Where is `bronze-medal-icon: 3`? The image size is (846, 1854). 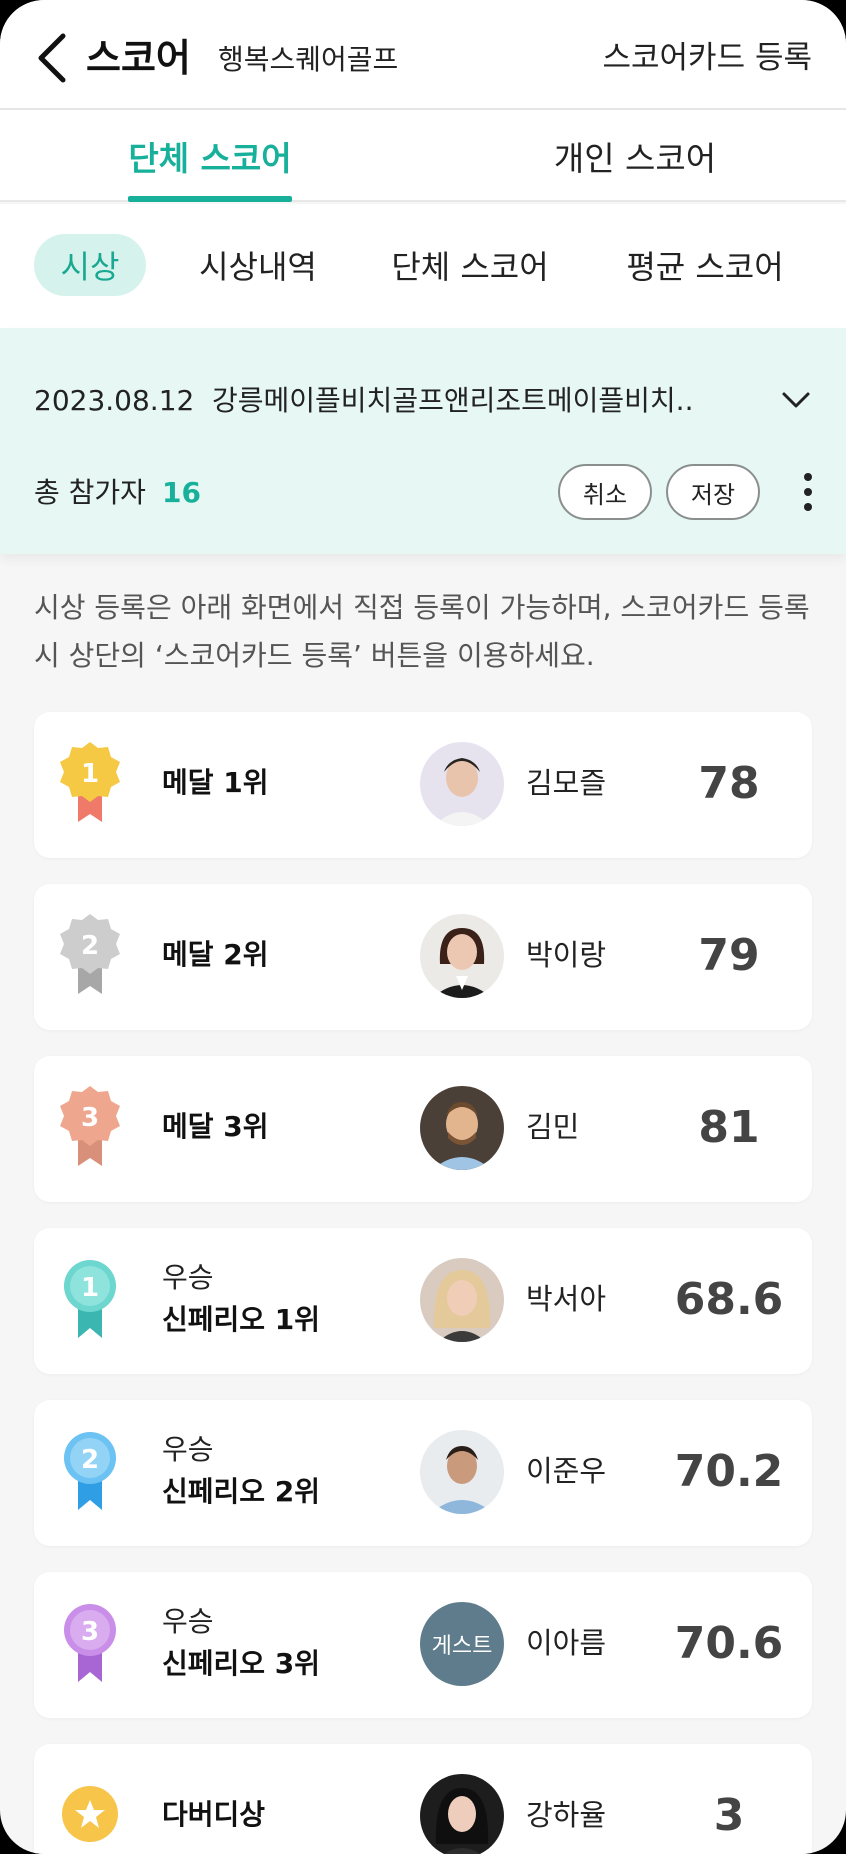
bronze-medal-icon: 3 is located at coordinates (90, 1126).